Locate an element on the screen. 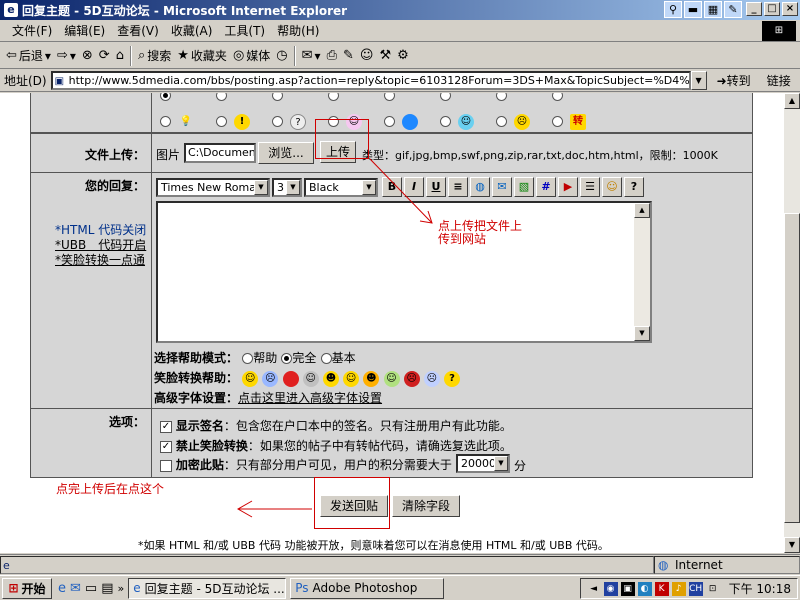 Image resolution: width=800 pixels, height=600 pixels. submit-annotation: 点完上传后在点这个 is located at coordinates (110, 489).